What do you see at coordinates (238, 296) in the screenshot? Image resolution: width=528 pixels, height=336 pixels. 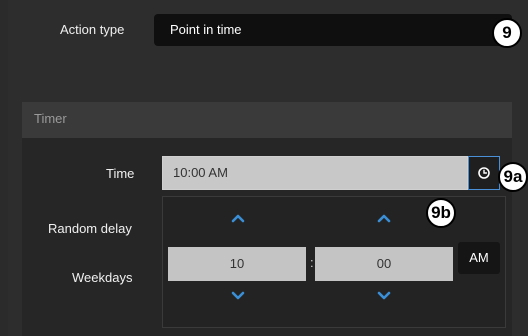 I see `hour-decrement-chevron-down-icon` at bounding box center [238, 296].